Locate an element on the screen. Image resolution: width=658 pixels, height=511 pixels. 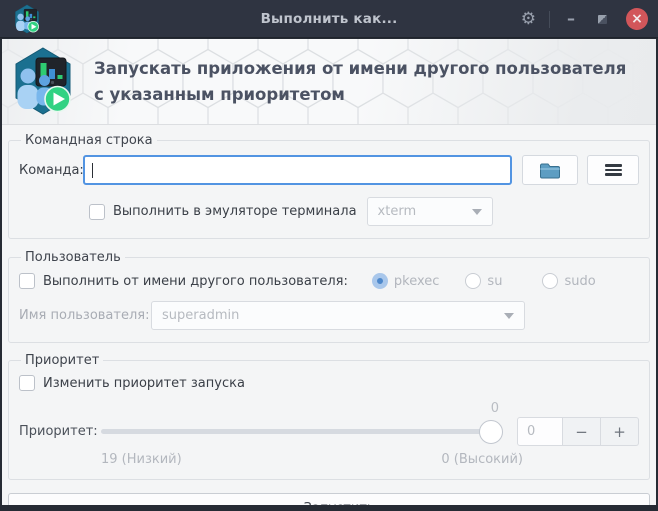
priority-label: Приоритет: is located at coordinates (58, 431).